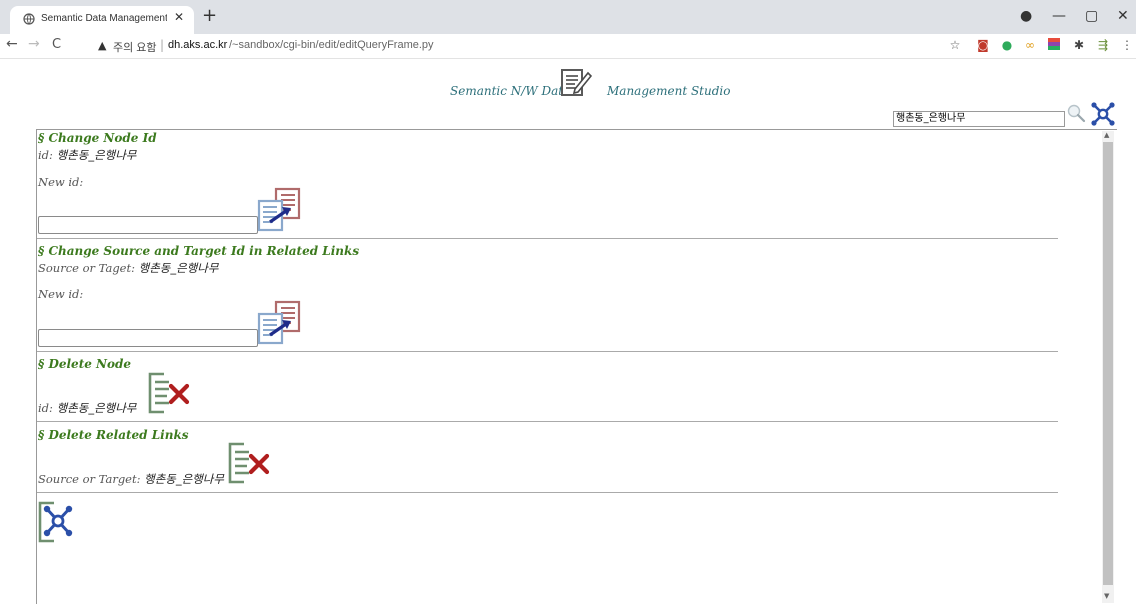  What do you see at coordinates (178, 268) in the screenshot?
I see `links-source-value: 행촌동_은행나무` at bounding box center [178, 268].